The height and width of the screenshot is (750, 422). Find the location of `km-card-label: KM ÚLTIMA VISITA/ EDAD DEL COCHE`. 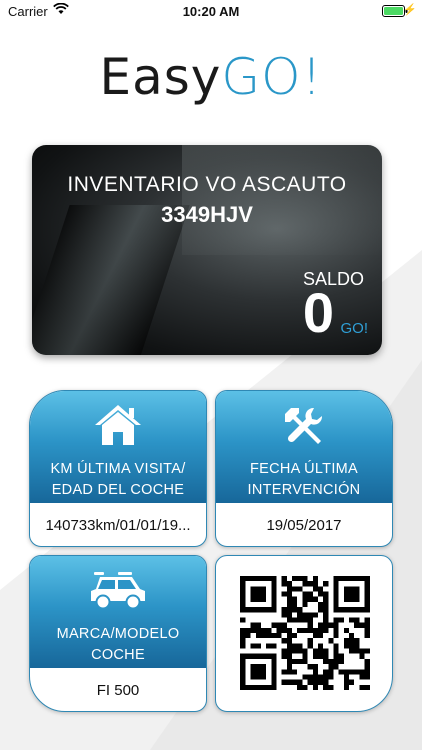

km-card-label: KM ÚLTIMA VISITA/ EDAD DEL COCHE is located at coordinates (118, 480).